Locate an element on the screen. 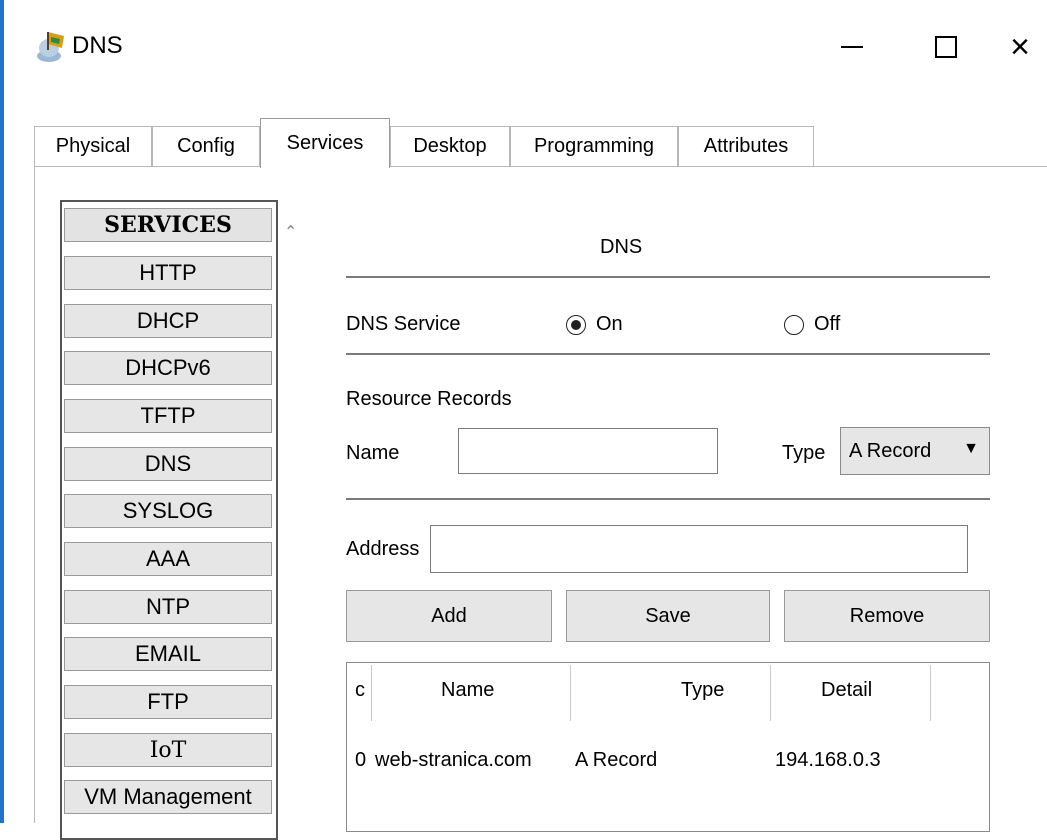 The width and height of the screenshot is (1047, 840). type-select: A Record ▼ is located at coordinates (915, 451).